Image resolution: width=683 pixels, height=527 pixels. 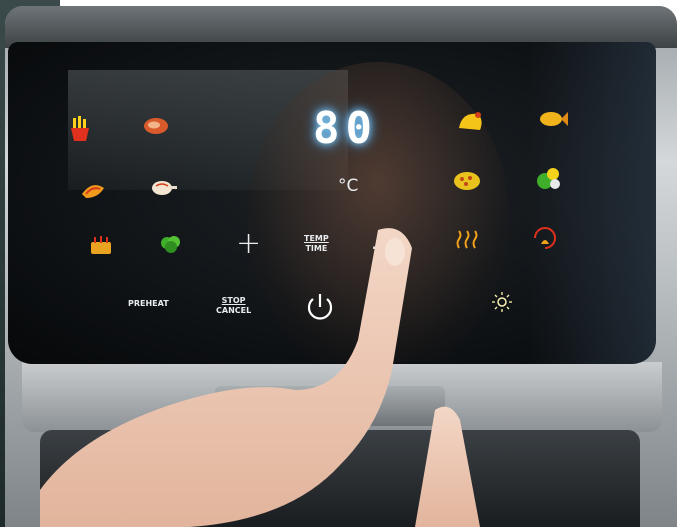 What do you see at coordinates (156, 126) in the screenshot?
I see `steak-icon` at bounding box center [156, 126].